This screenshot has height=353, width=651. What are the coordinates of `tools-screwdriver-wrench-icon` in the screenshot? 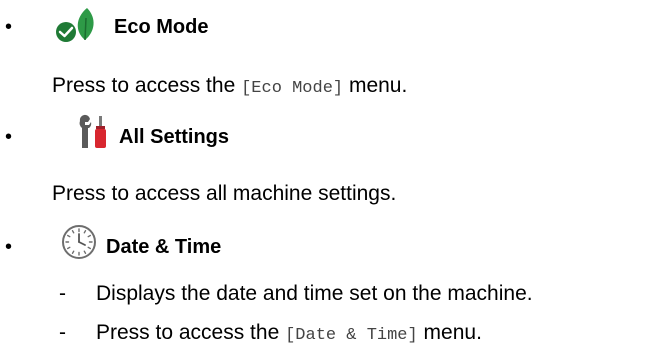 It's located at (92, 131).